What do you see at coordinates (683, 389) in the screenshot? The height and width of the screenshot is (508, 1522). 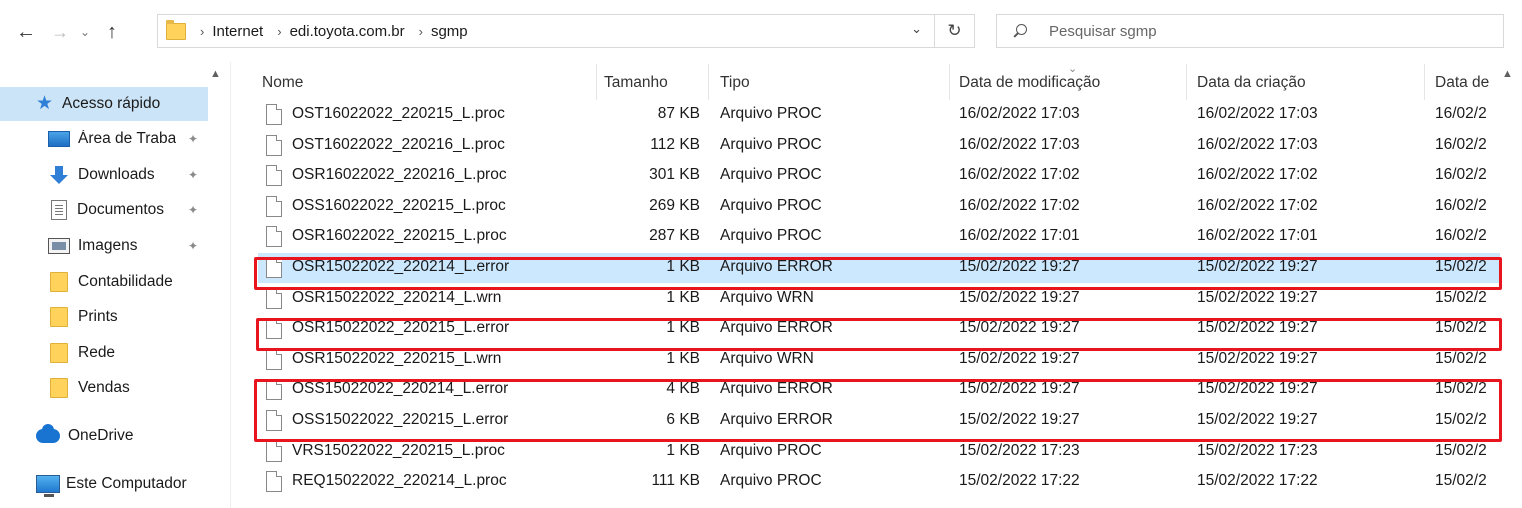 I see `file-size: 4 KB` at bounding box center [683, 389].